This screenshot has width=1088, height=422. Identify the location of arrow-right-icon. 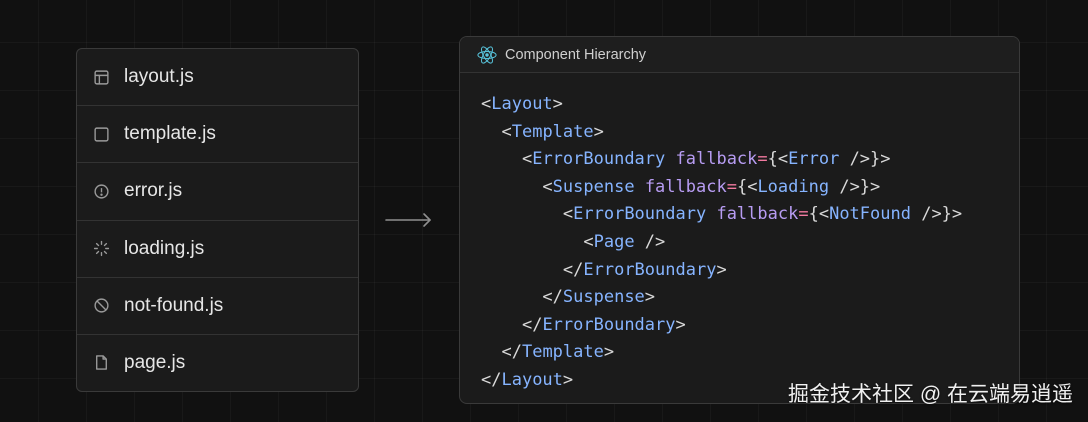
(408, 220).